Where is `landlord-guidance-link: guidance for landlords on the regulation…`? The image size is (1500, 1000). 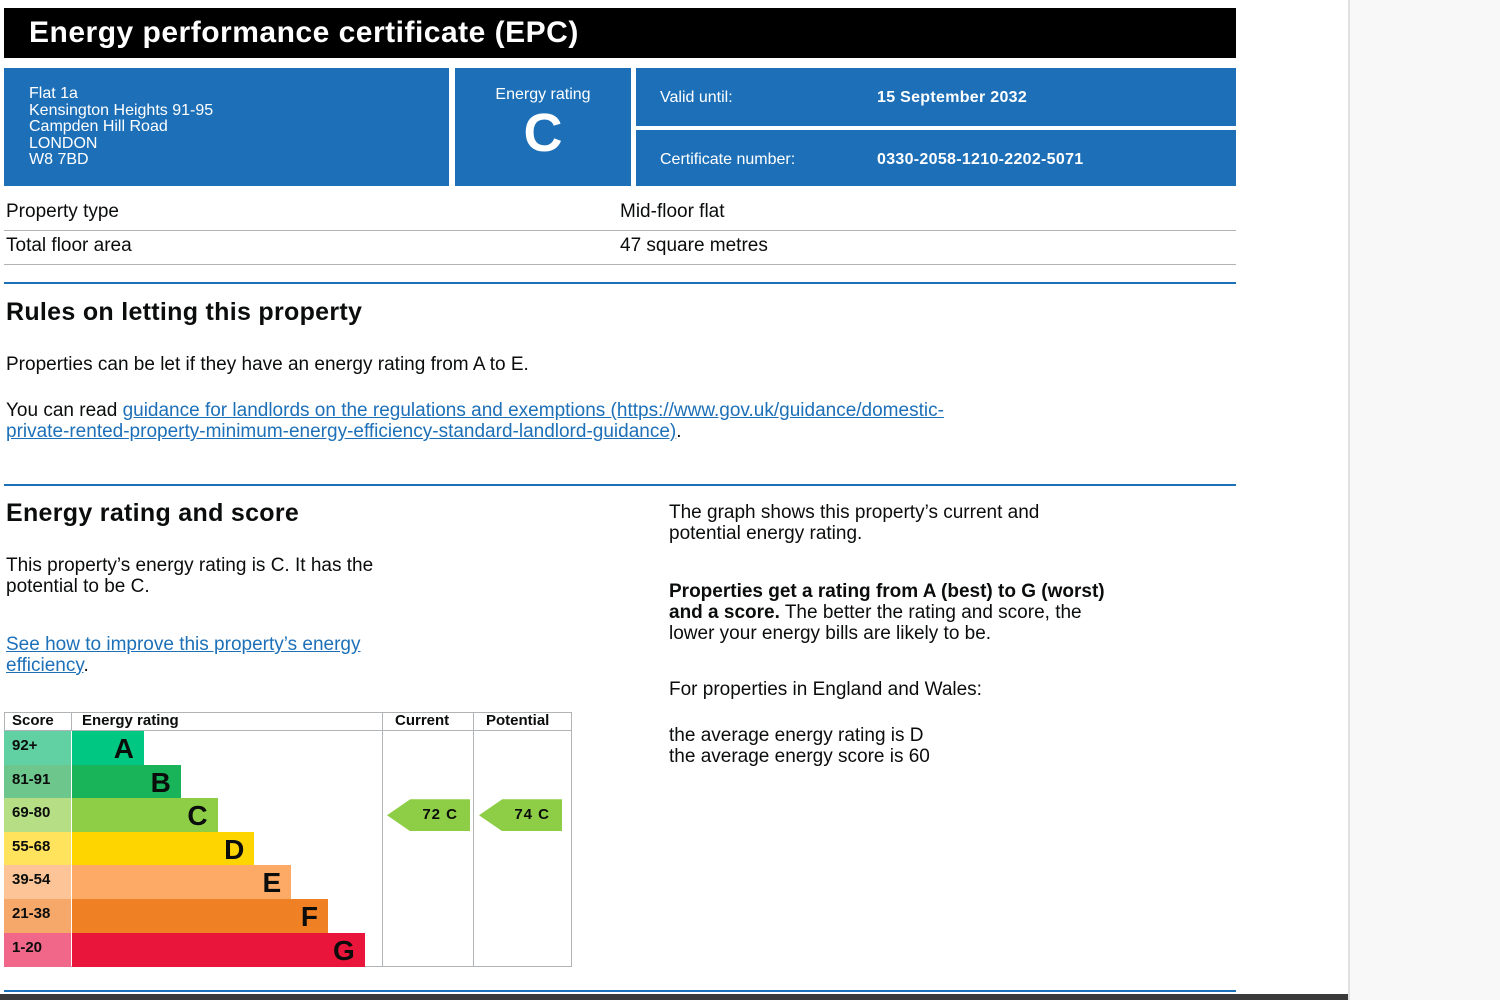
landlord-guidance-link: guidance for landlords on the regulation… is located at coordinates (533, 410).